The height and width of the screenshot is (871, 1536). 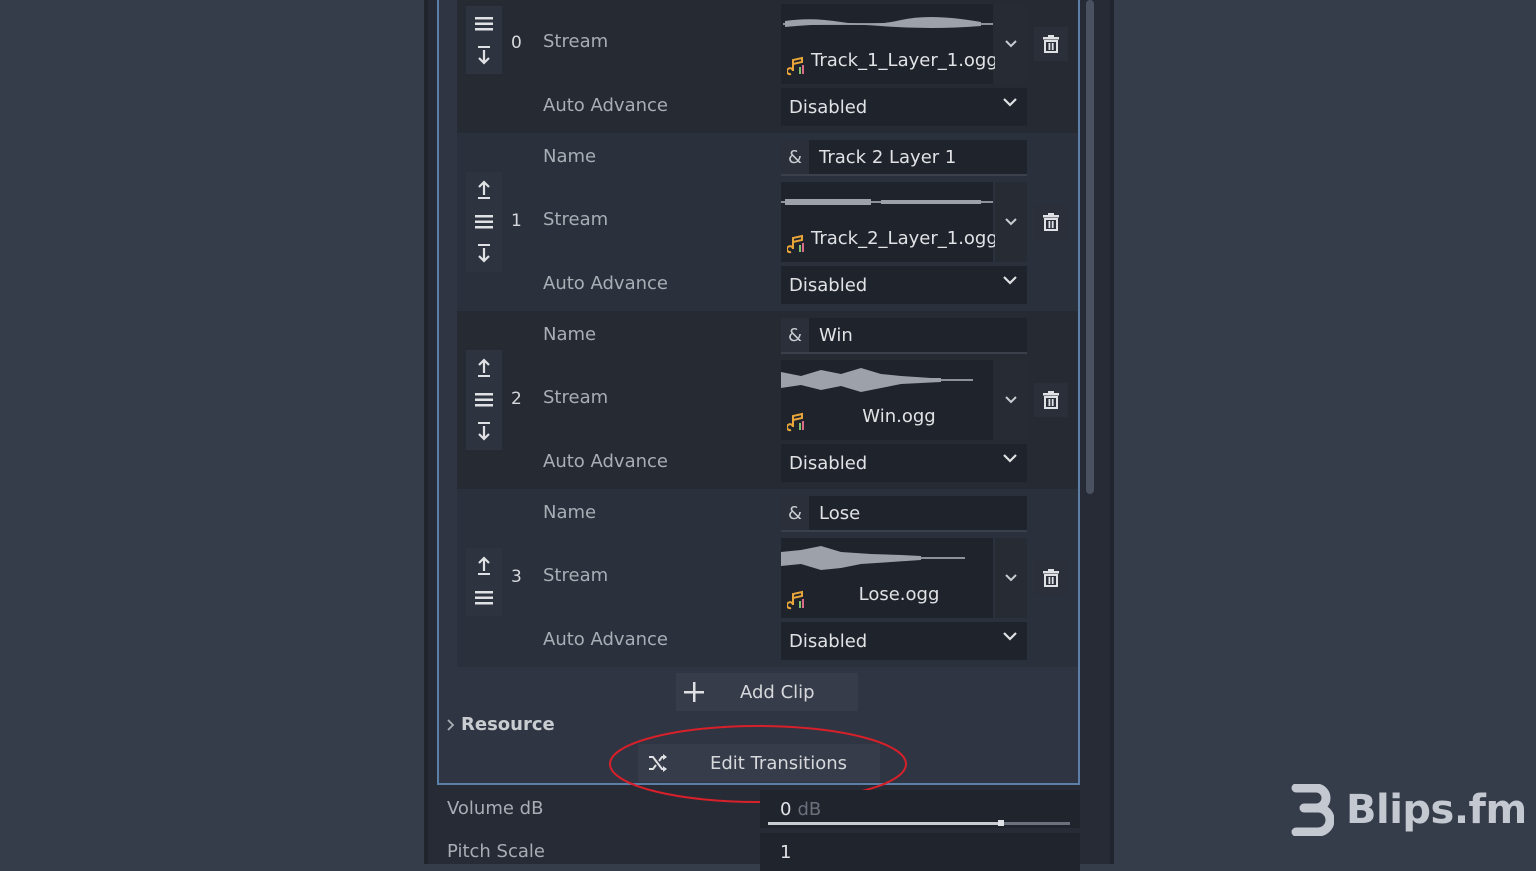 What do you see at coordinates (836, 335) in the screenshot?
I see `clip-name-value: Win` at bounding box center [836, 335].